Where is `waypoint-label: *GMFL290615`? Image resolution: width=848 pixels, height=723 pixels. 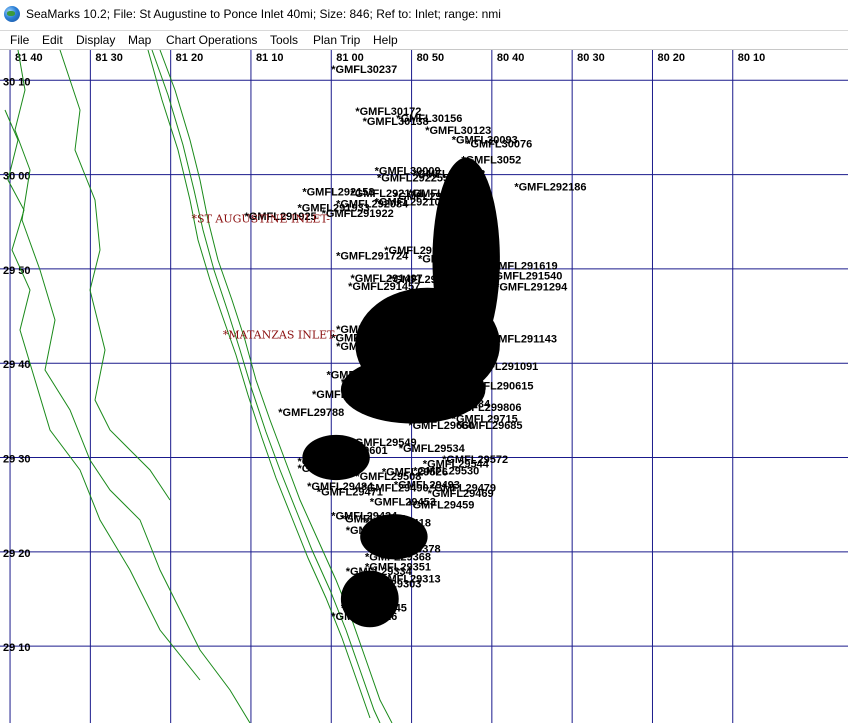
waypoint-label: *GMFL290615 is located at coordinates (497, 387).